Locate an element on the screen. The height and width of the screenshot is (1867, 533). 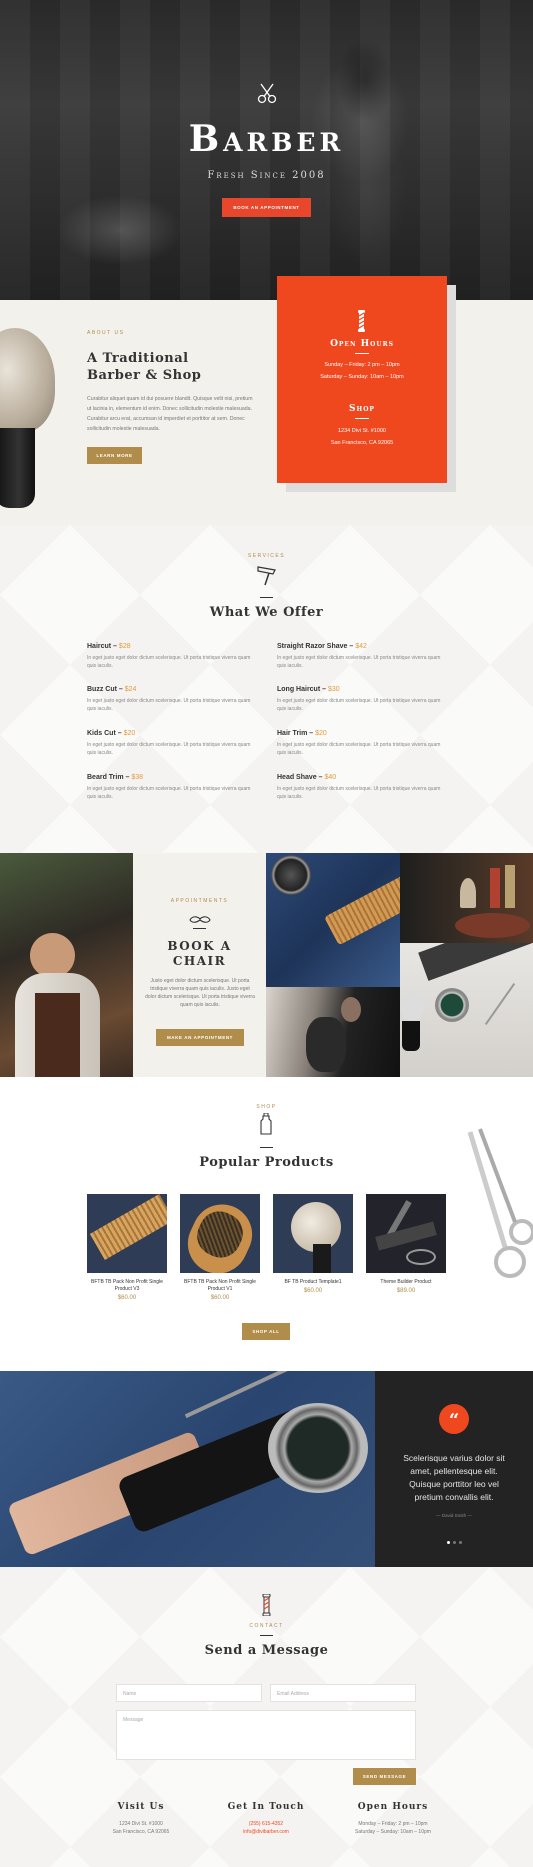
razor-icon is located at coordinates (267, 575).